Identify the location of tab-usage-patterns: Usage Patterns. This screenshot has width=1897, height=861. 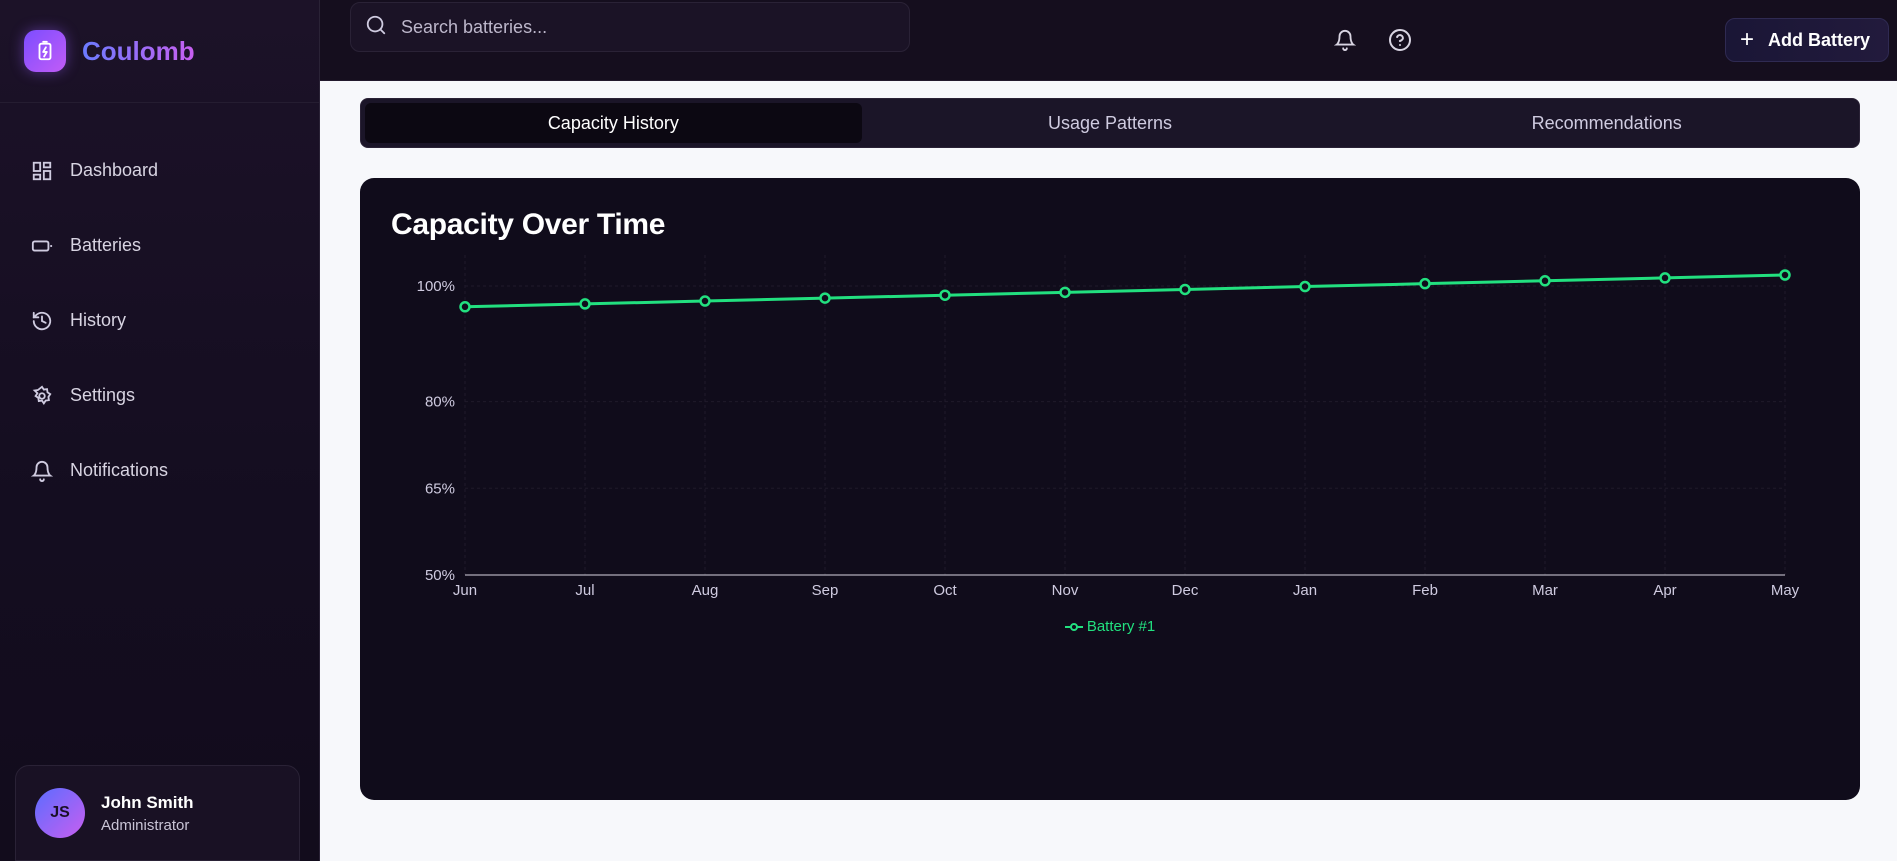
(1110, 123).